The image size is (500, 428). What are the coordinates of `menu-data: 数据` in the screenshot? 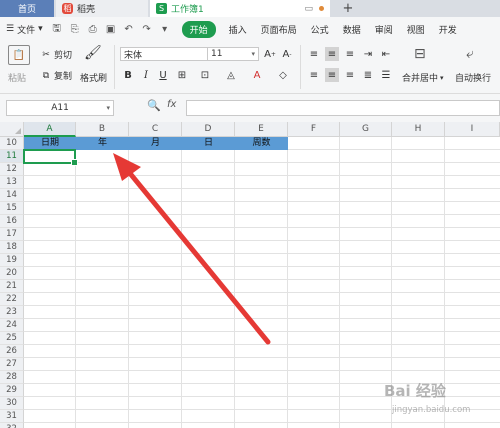 It's located at (352, 29).